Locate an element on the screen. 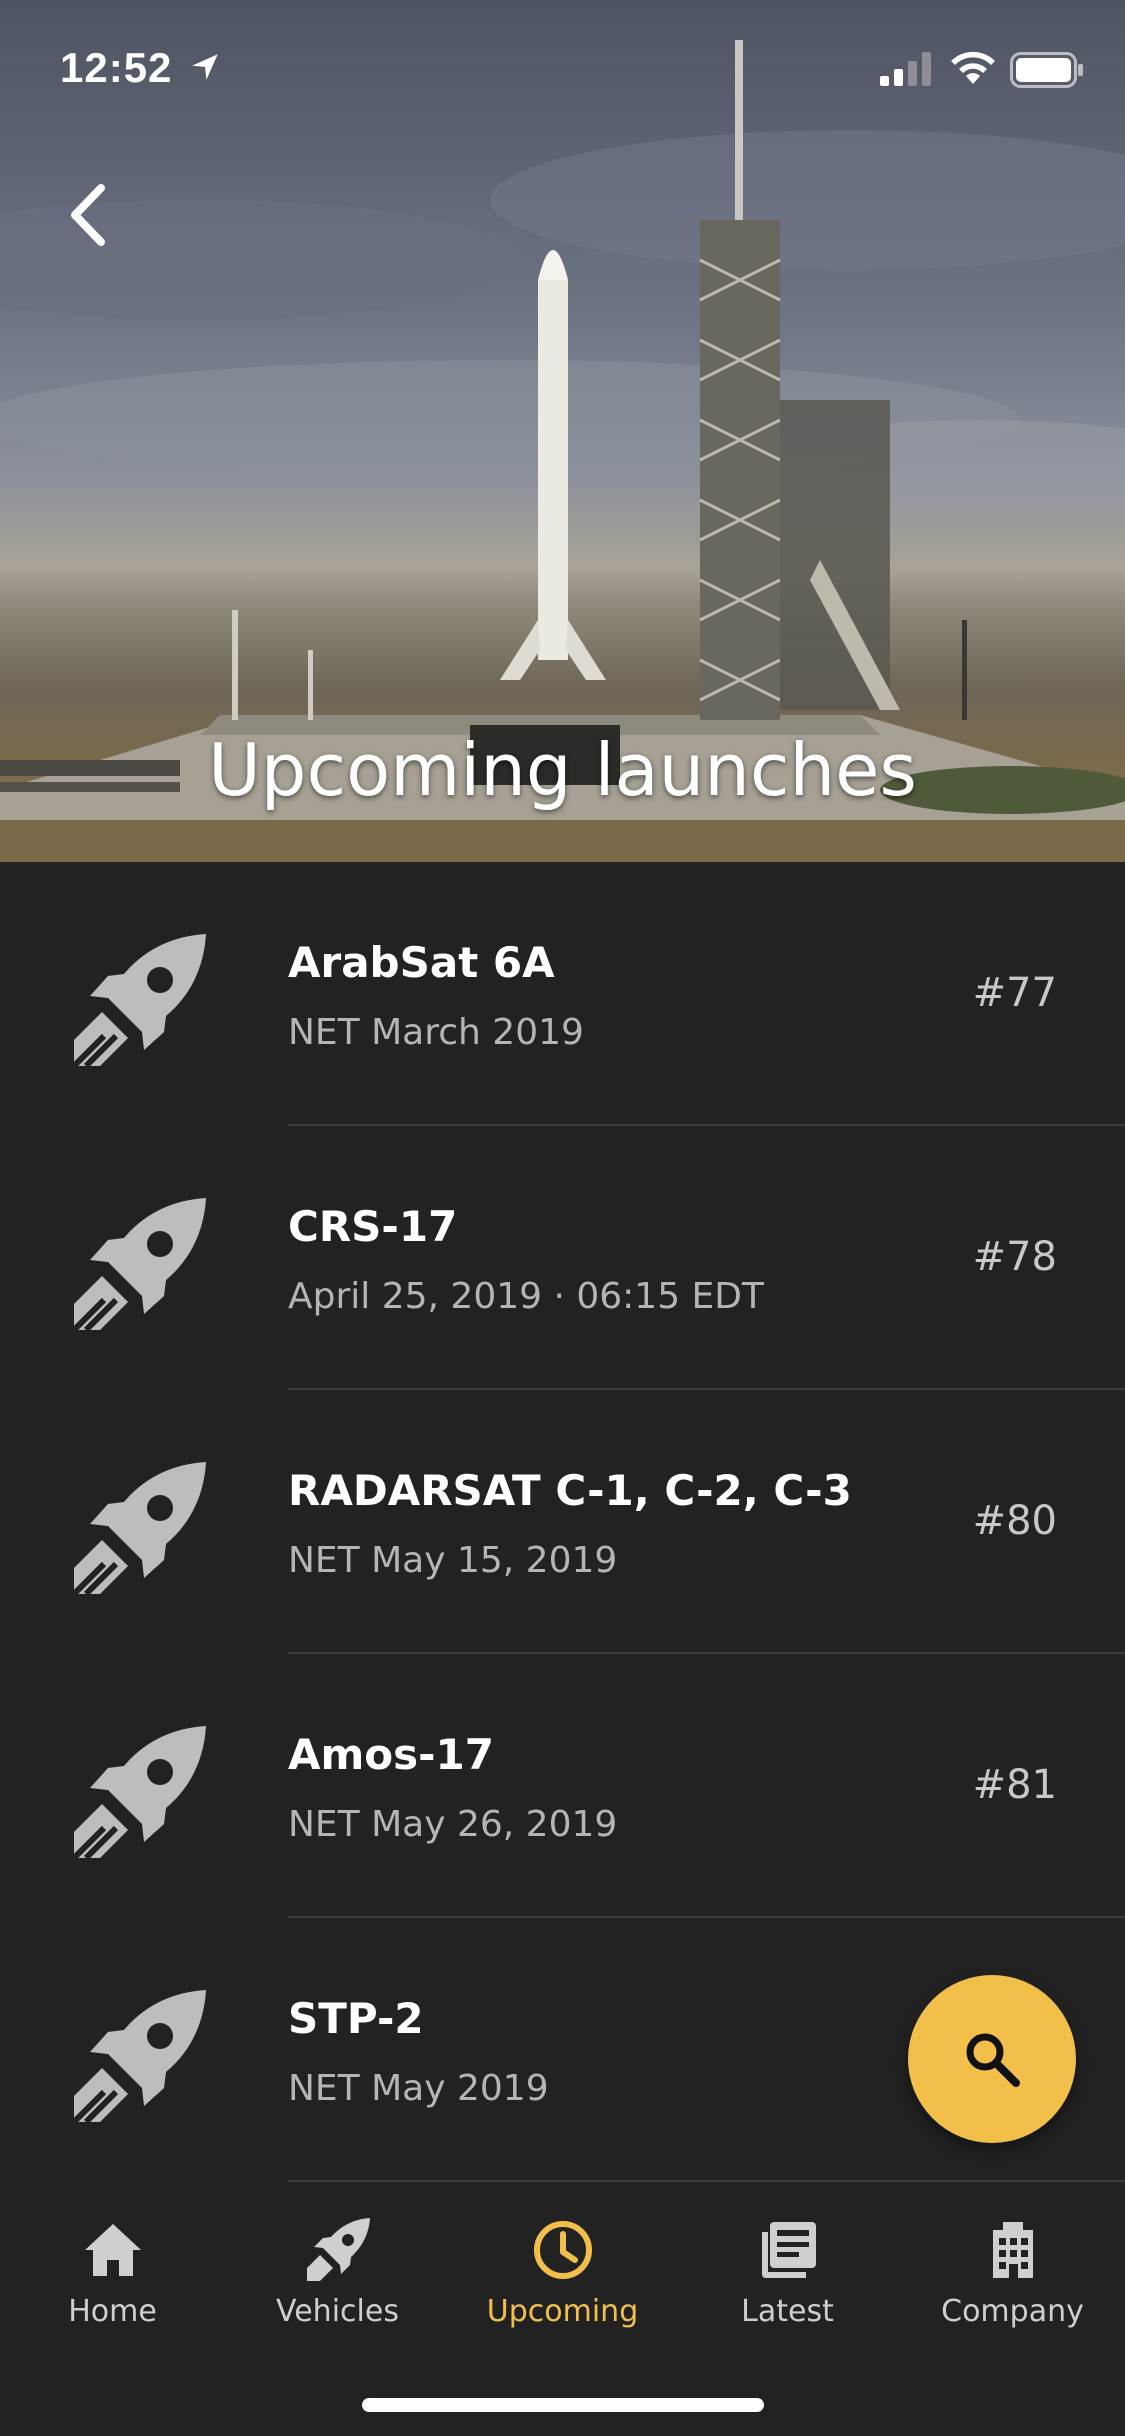 This screenshot has height=2436, width=1125. status-time: 12:52 is located at coordinates (116, 67).